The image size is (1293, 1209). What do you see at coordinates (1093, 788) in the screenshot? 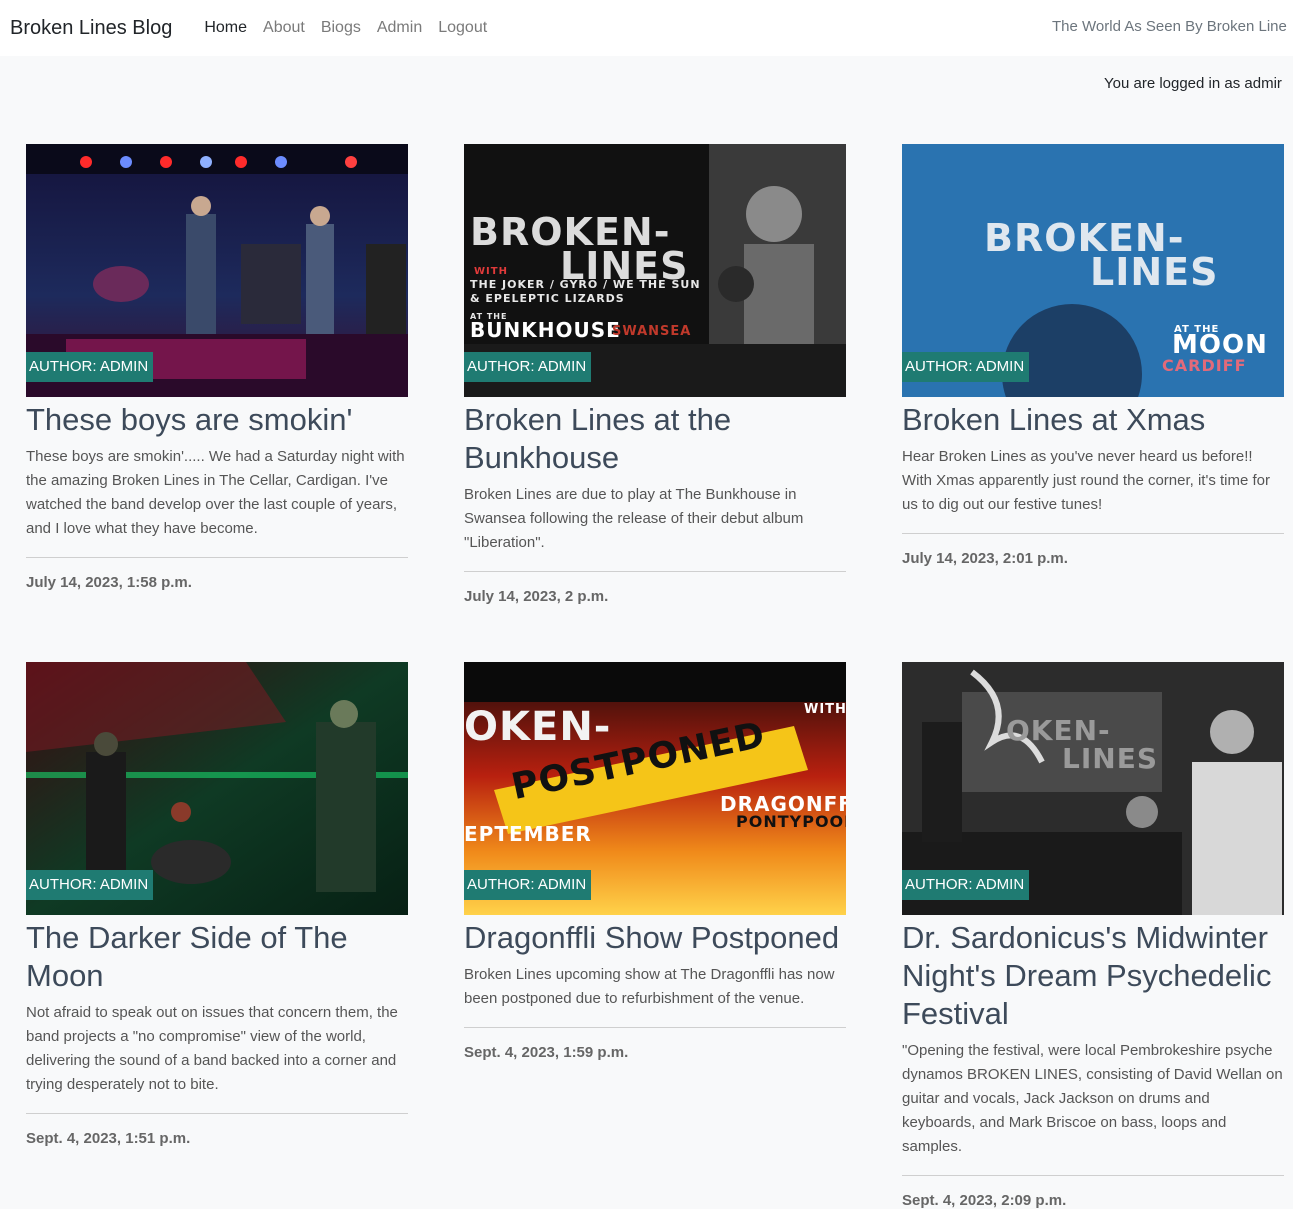
I see `post-image: OKEN- LINES AUTHOR: ADMIN` at bounding box center [1093, 788].